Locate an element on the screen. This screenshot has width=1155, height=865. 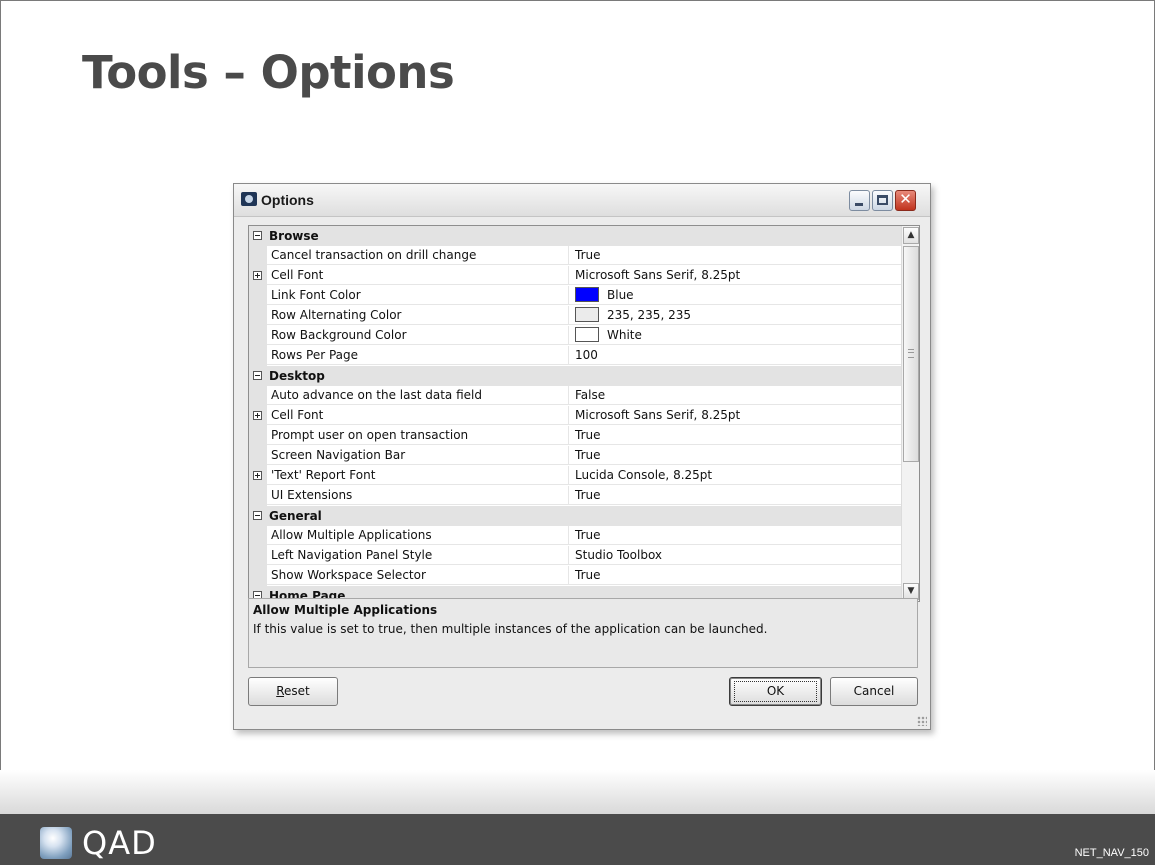
property-row: Row Alternating Color 235, 235, 235 is located at coordinates (575, 316).